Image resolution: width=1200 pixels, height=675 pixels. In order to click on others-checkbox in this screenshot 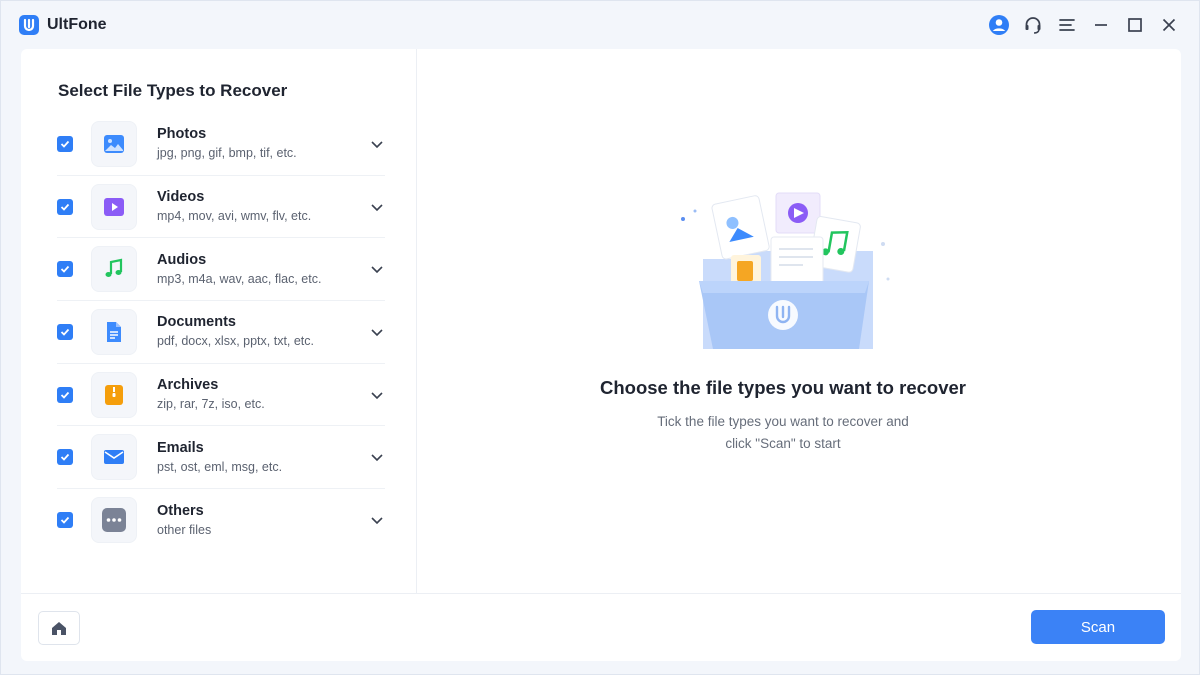, I will do `click(65, 520)`.